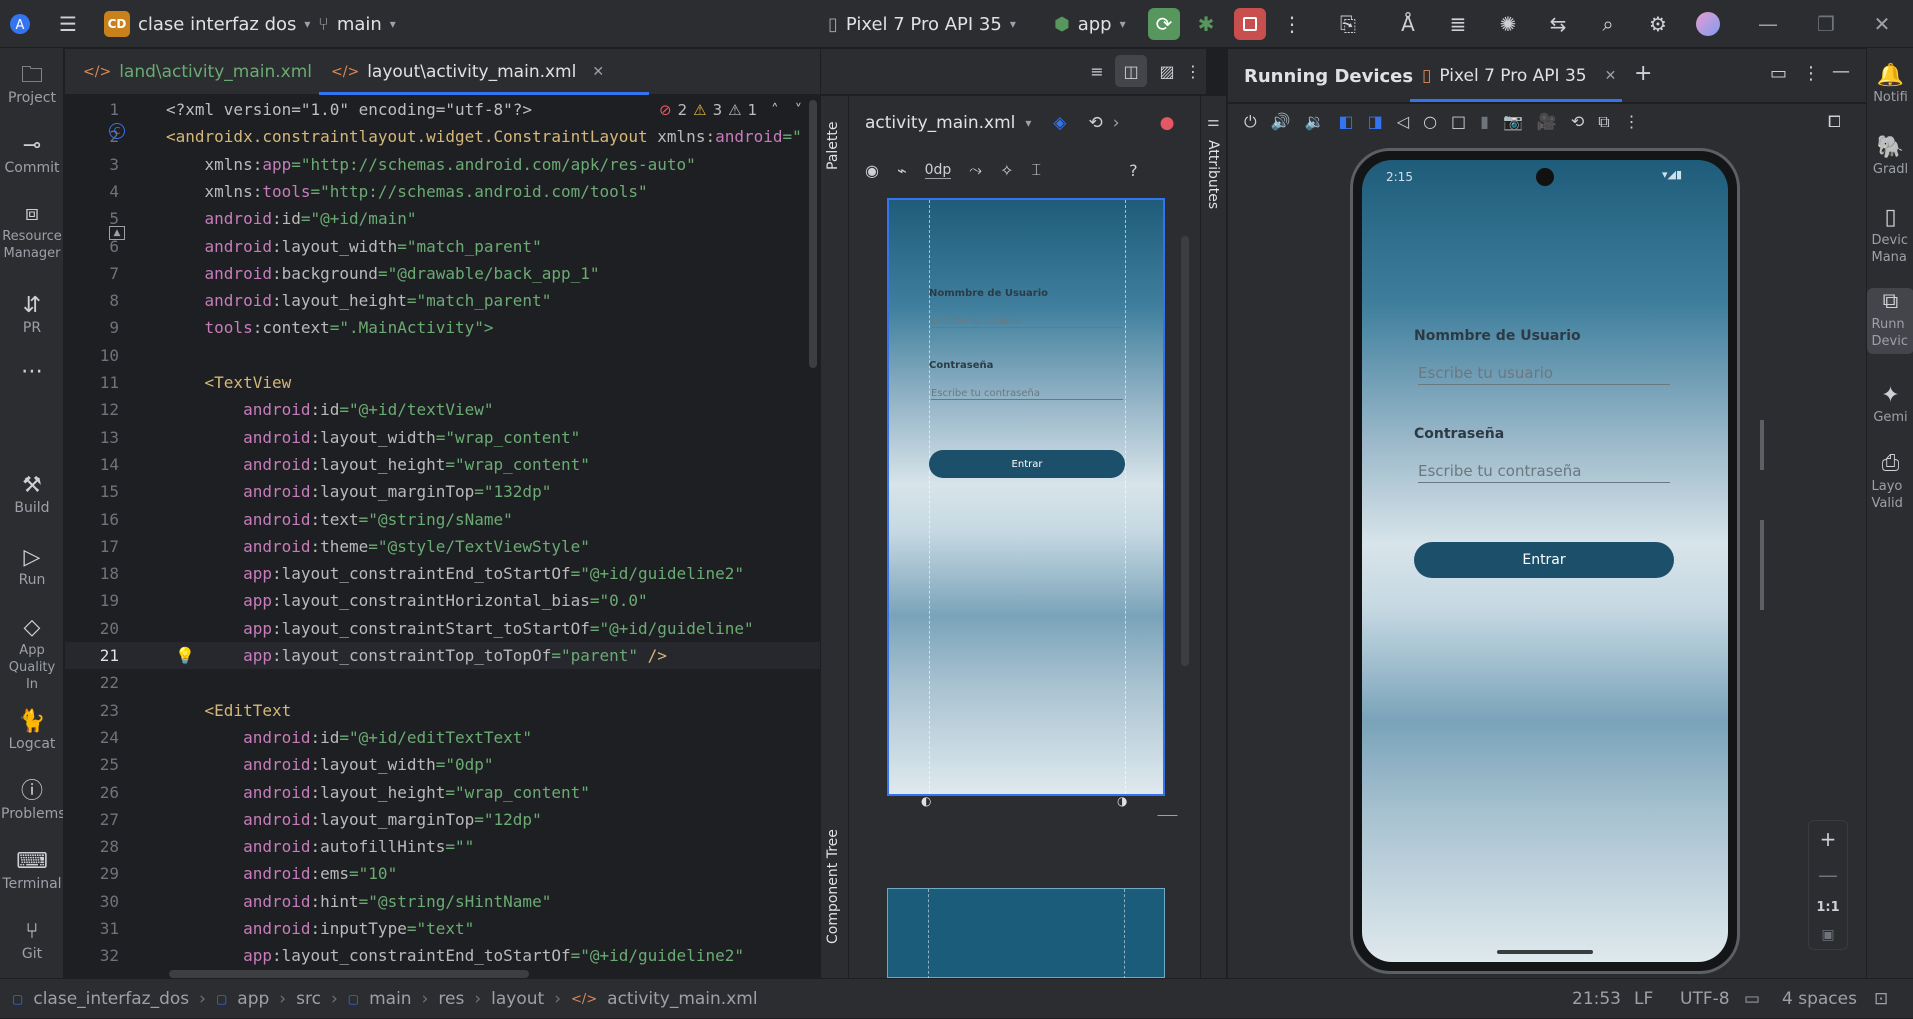 The image size is (1913, 1019). What do you see at coordinates (32, 870) in the screenshot?
I see `tool-terminal: ⌨ Terminal` at bounding box center [32, 870].